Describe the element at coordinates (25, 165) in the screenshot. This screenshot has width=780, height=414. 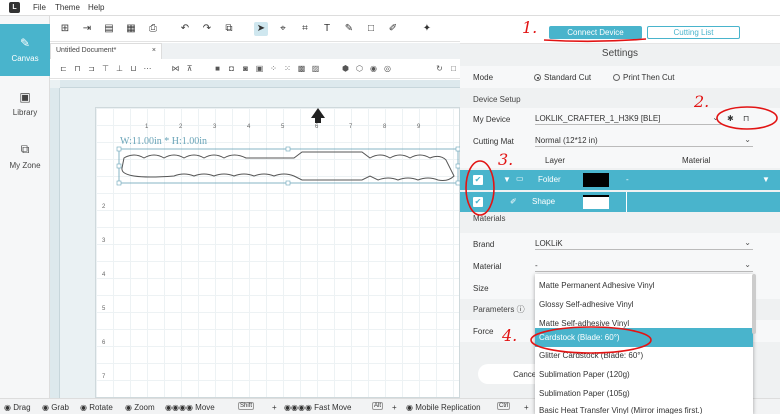
I see `sidebar-item-label: My Zone` at that location.